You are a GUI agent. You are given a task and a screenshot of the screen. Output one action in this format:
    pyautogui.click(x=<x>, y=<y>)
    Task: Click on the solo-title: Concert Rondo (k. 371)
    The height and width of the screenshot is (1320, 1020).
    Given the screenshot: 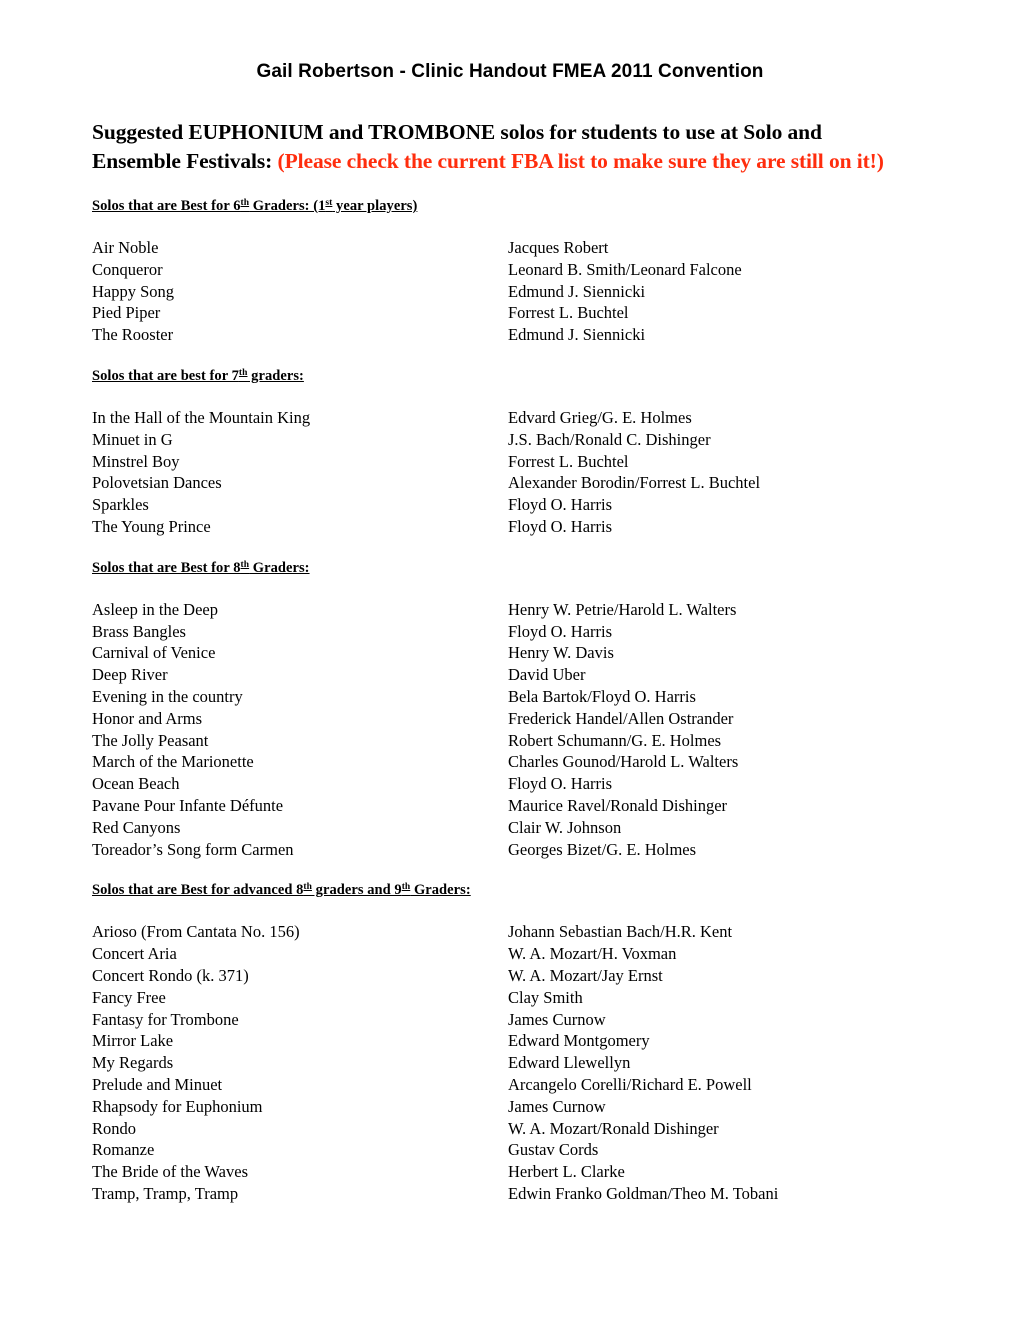 What is the action you would take?
    pyautogui.click(x=170, y=975)
    